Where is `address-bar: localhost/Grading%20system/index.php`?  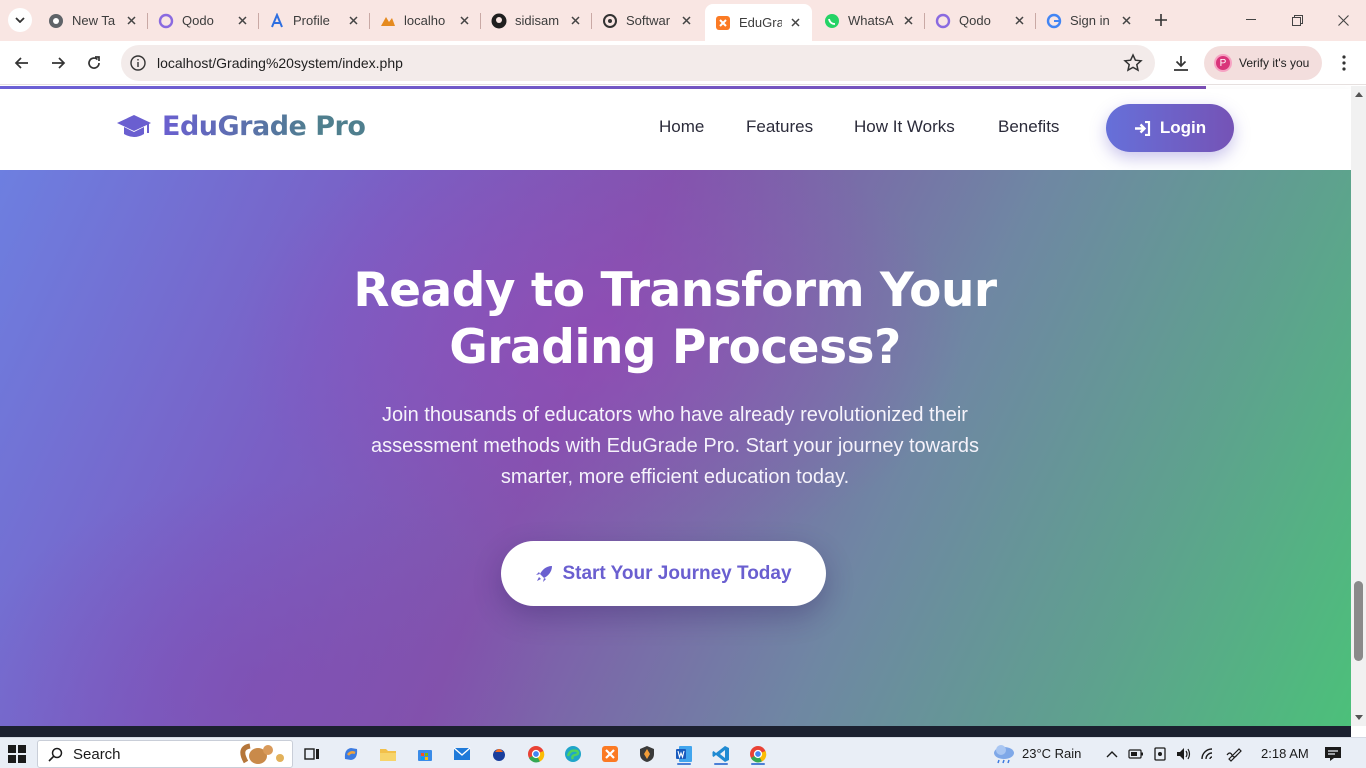 address-bar: localhost/Grading%20system/index.php is located at coordinates (638, 63).